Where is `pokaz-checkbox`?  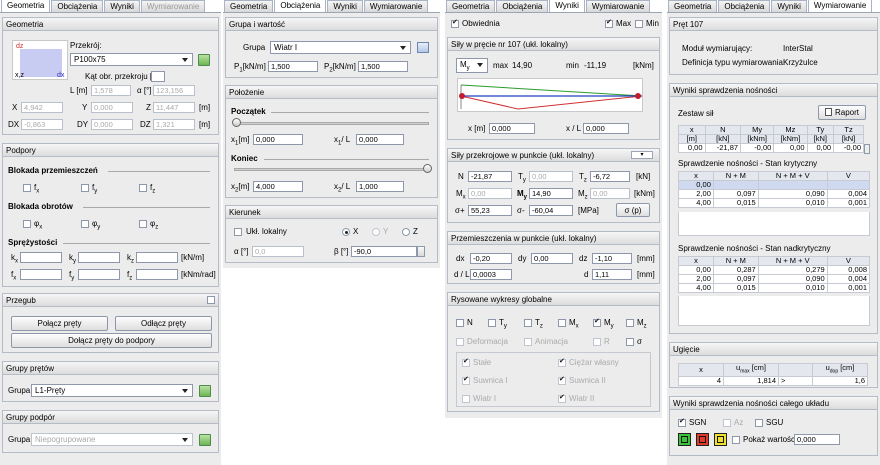 pokaz-checkbox is located at coordinates (736, 440).